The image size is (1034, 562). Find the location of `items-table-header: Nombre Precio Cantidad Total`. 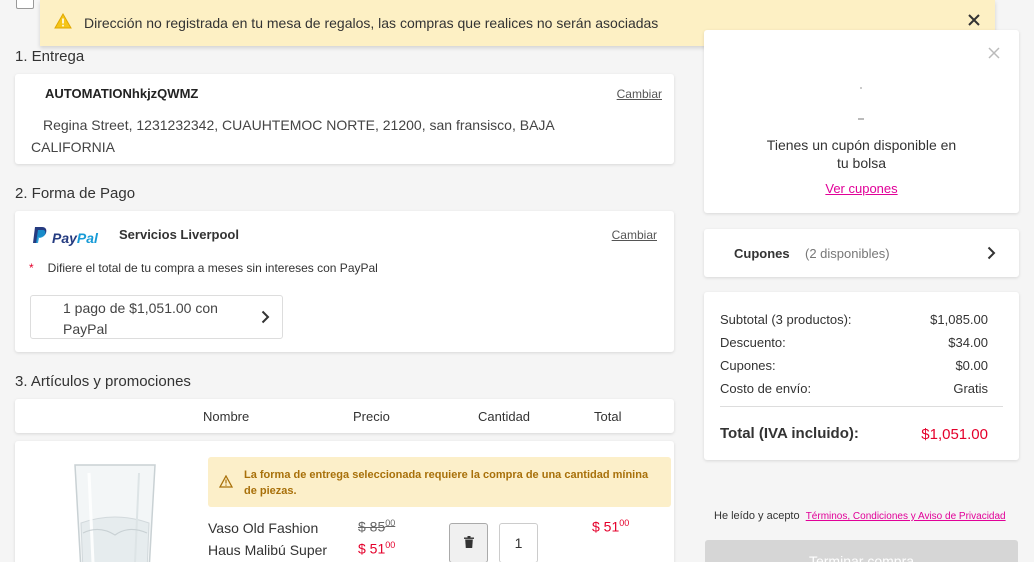

items-table-header: Nombre Precio Cantidad Total is located at coordinates (344, 416).